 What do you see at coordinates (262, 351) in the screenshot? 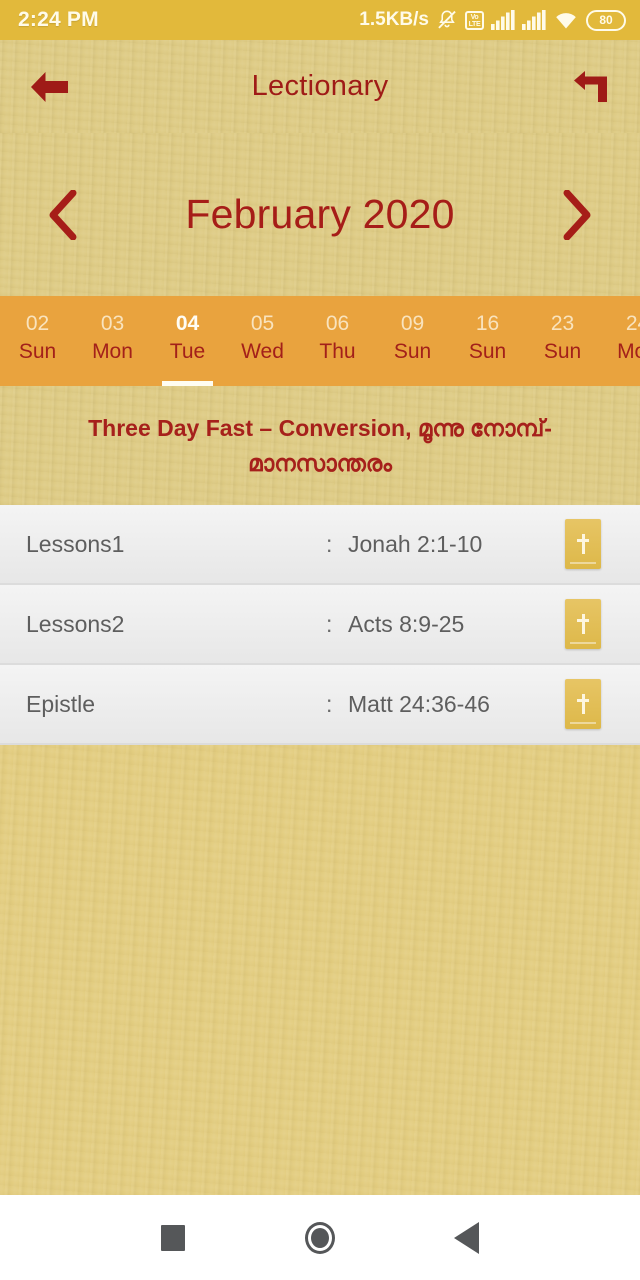
I see `day-tab-weekday: Wed` at bounding box center [262, 351].